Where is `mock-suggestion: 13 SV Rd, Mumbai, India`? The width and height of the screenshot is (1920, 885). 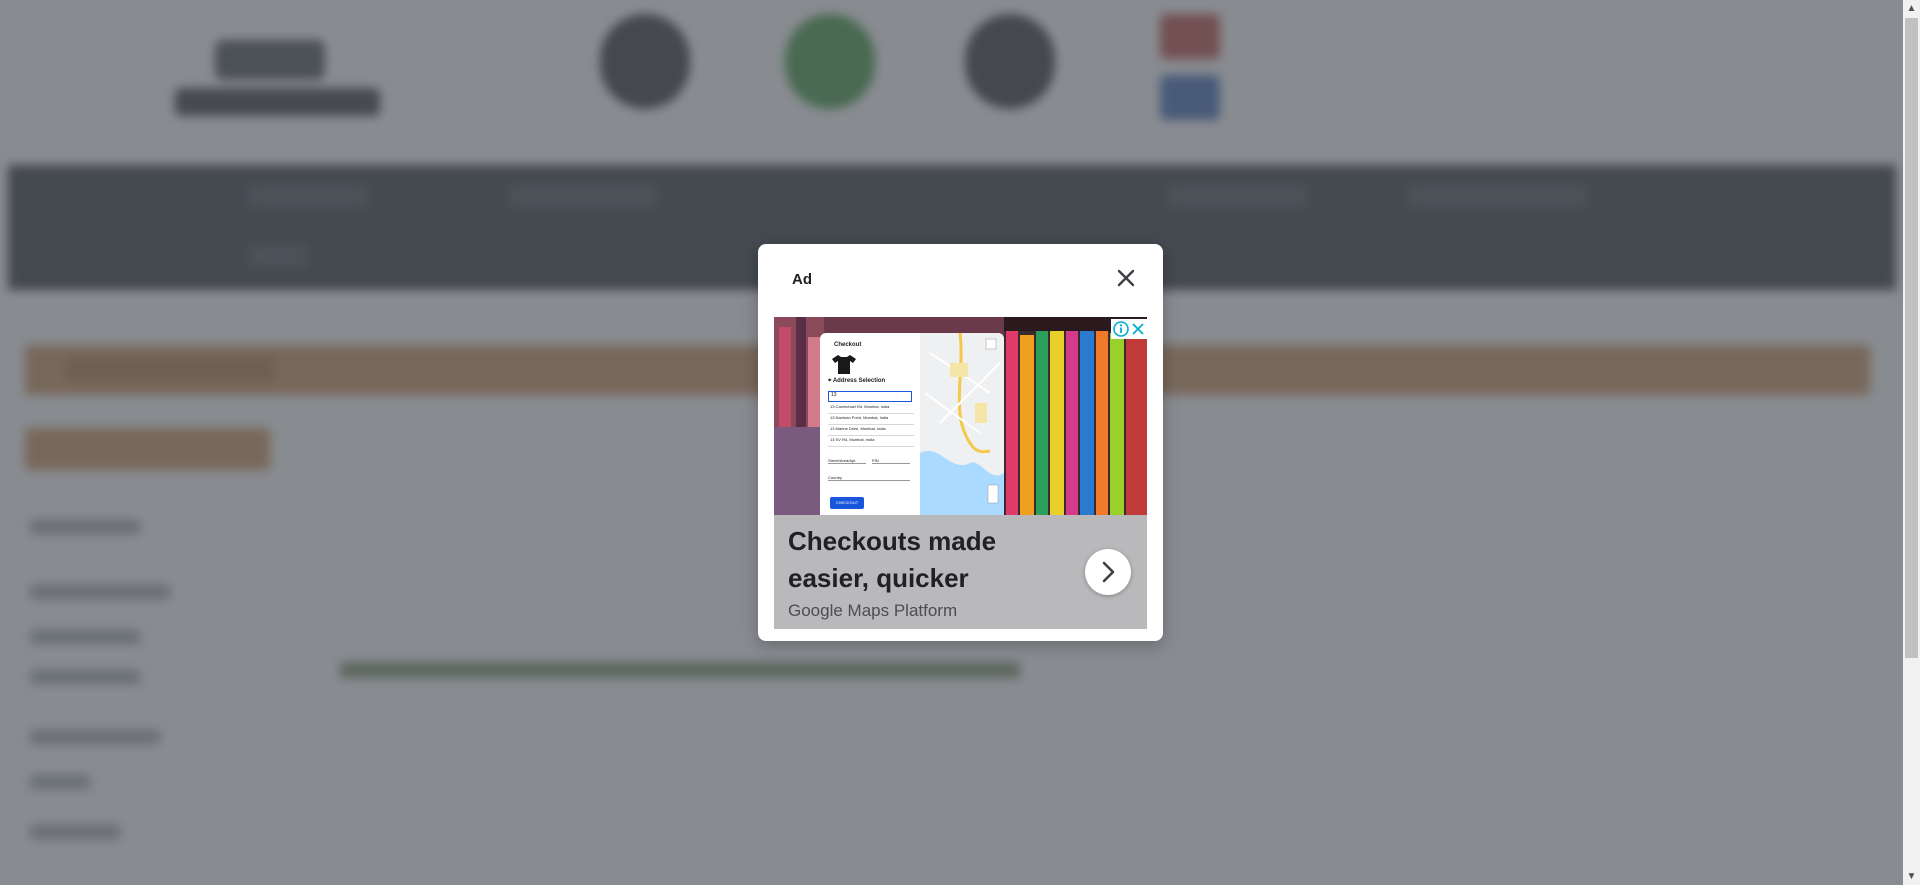
mock-suggestion: 13 SV Rd, Mumbai, India is located at coordinates (852, 439).